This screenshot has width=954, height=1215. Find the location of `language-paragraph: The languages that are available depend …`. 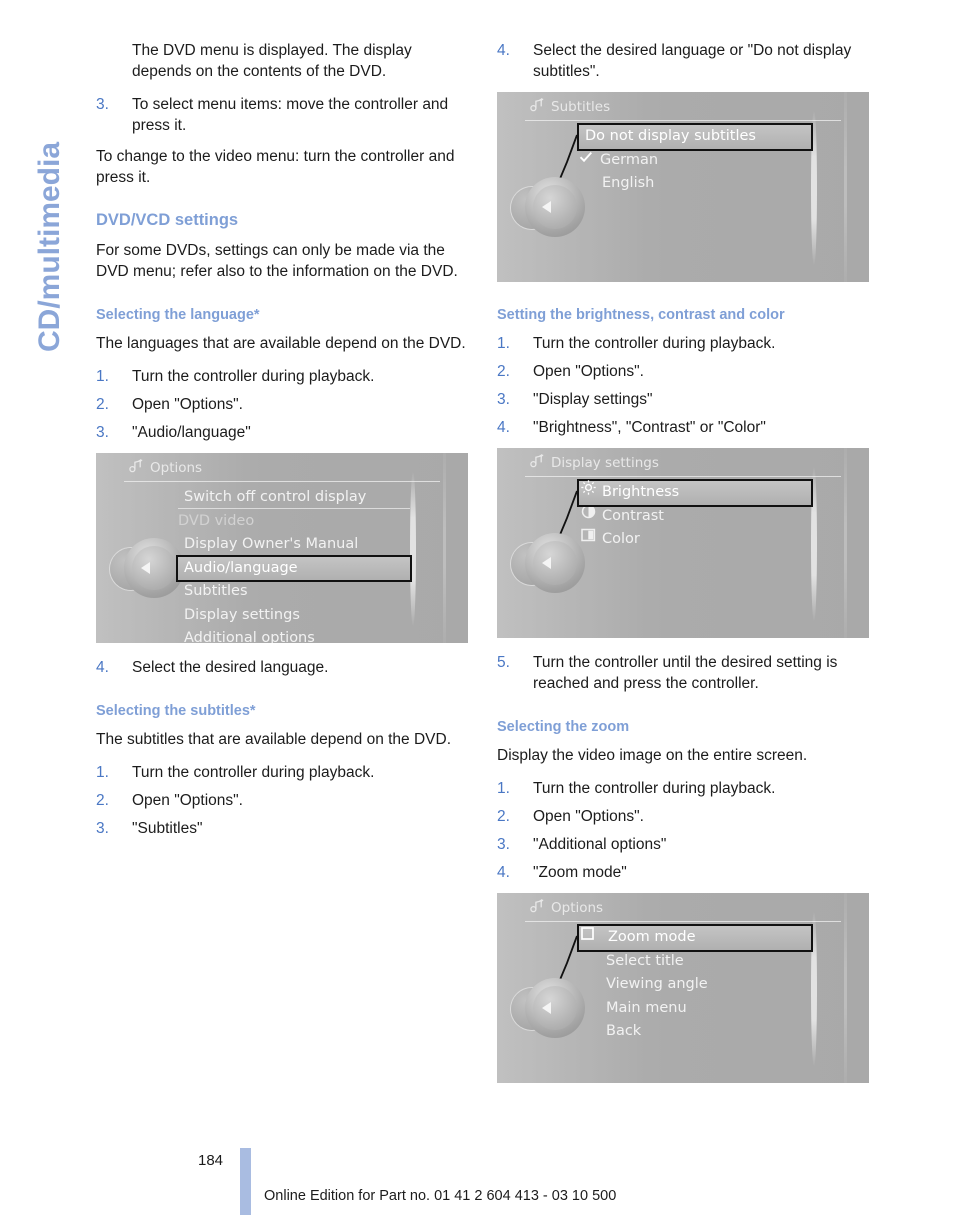

language-paragraph: The languages that are available depend … is located at coordinates (281, 343).